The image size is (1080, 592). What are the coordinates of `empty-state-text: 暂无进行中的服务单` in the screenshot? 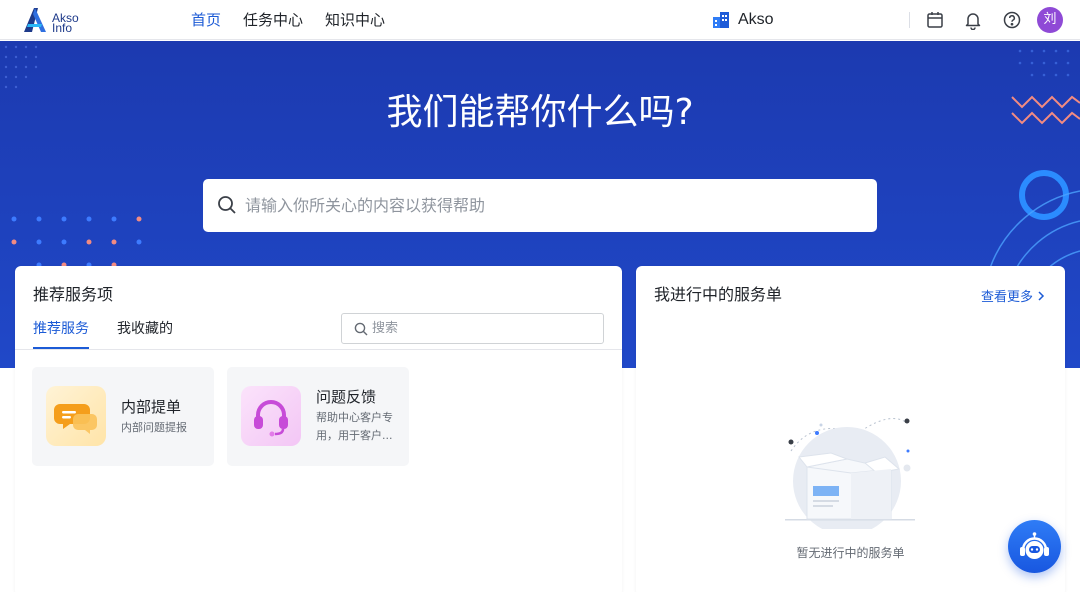 It's located at (850, 553).